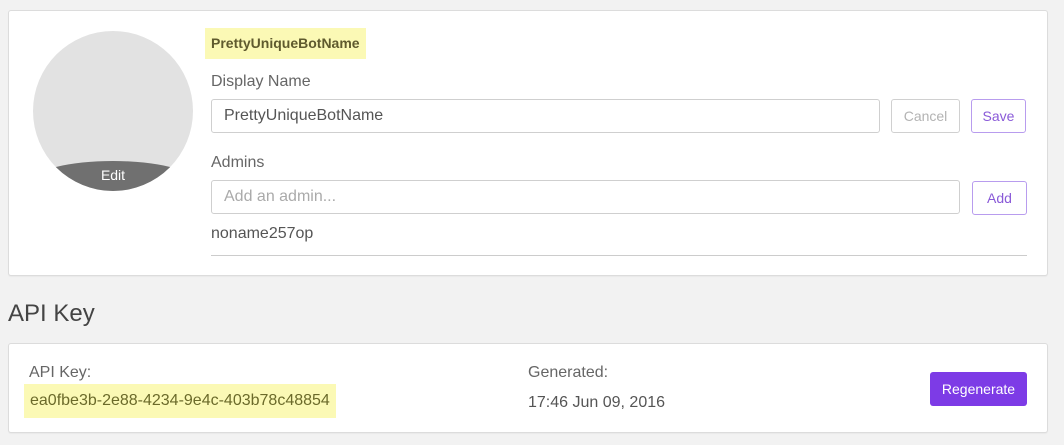  Describe the element at coordinates (545, 116) in the screenshot. I see `display-name-input: PrettyUniqueBotName` at that location.